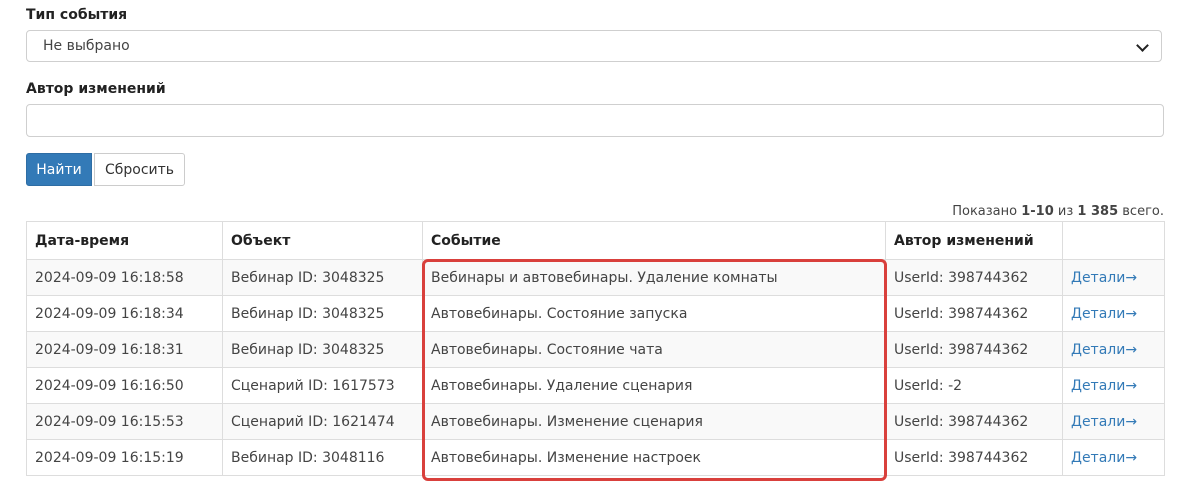  What do you see at coordinates (322, 385) in the screenshot?
I see `cell-object: Сценарий ID: 1617573` at bounding box center [322, 385].